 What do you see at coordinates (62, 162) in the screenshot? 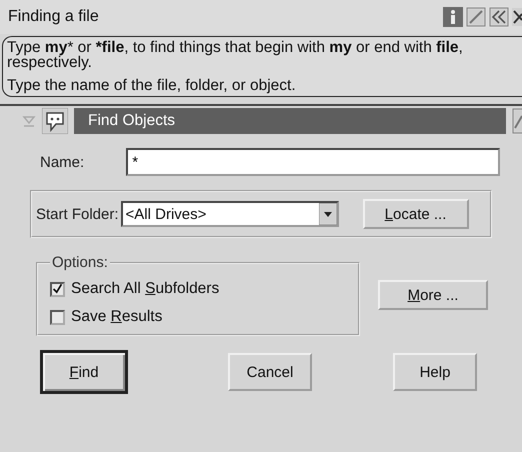
I see `name-label: Name:` at bounding box center [62, 162].